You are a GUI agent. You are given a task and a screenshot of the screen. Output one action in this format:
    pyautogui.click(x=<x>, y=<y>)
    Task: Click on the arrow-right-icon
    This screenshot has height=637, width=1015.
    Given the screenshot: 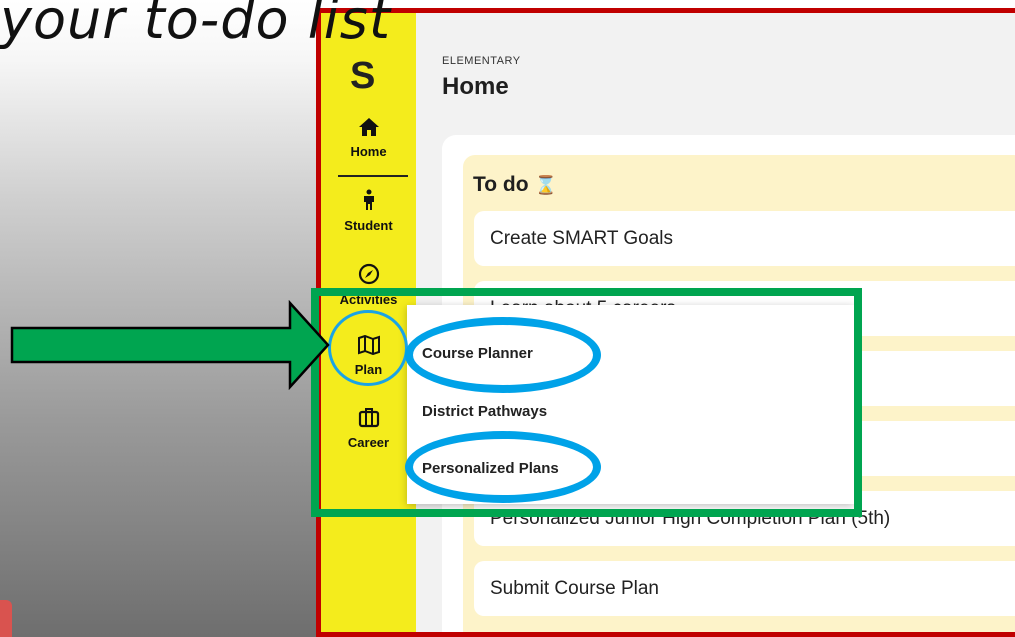 What is the action you would take?
    pyautogui.click(x=170, y=345)
    